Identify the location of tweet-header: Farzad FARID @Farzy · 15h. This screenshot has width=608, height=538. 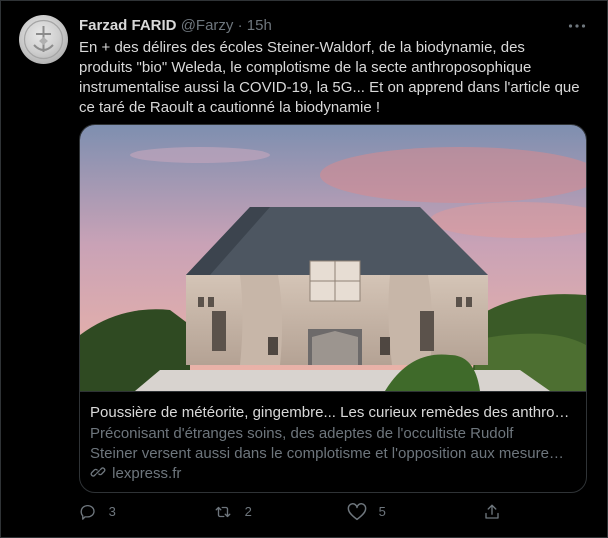
(175, 26).